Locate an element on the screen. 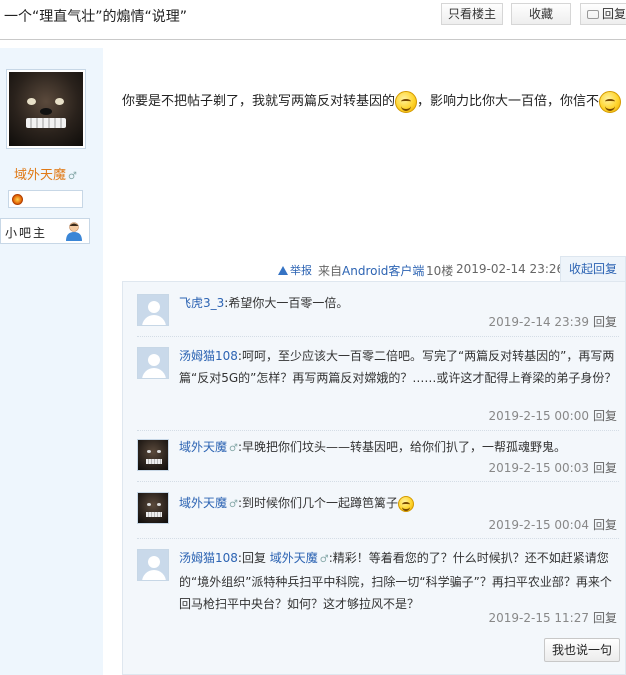 This screenshot has width=626, height=675. author-name: 域外天魔 ♂ is located at coordinates (45, 173).